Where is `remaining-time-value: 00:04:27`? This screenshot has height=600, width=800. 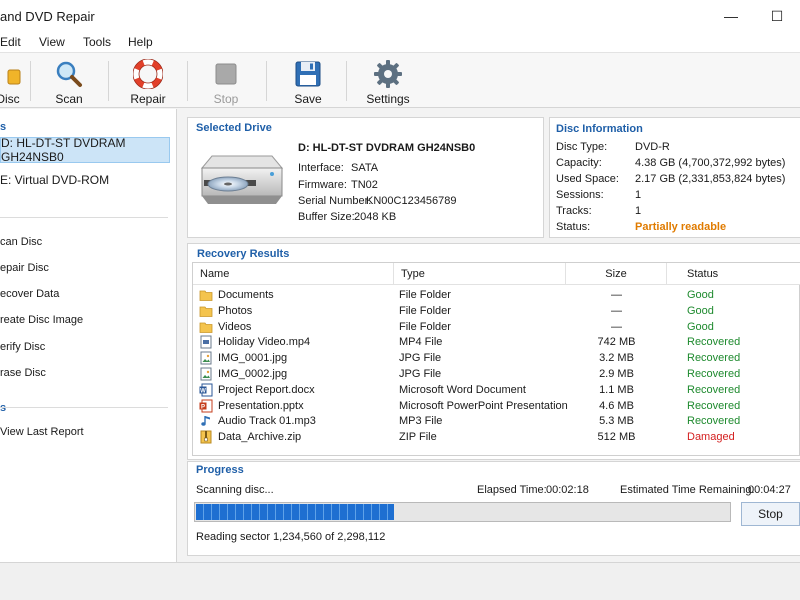
remaining-time-value: 00:04:27 is located at coordinates (769, 490).